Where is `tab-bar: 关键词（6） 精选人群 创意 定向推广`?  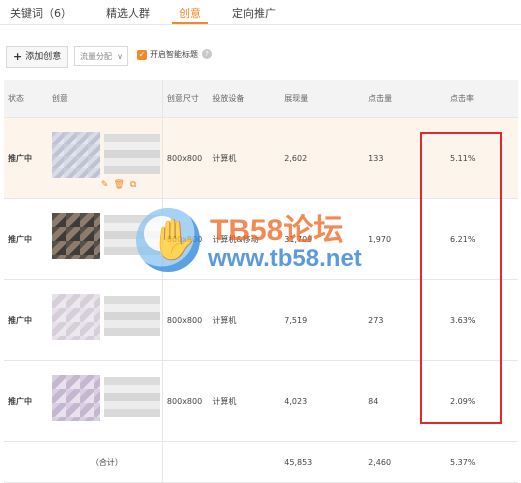
tab-bar: 关键词（6） 精选人群 创意 定向推广 is located at coordinates (260, 12).